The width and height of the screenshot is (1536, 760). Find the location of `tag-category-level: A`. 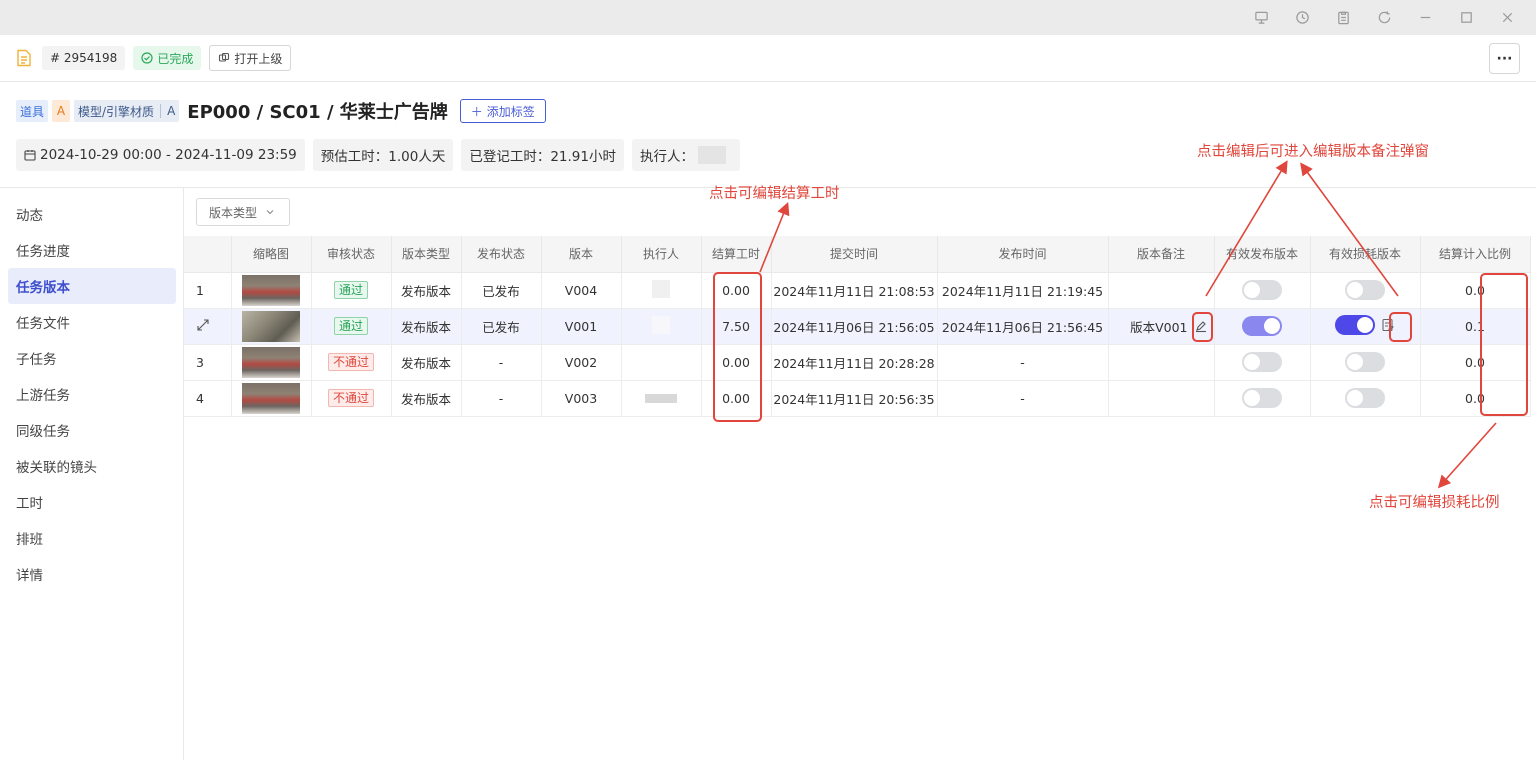

tag-category-level: A is located at coordinates (171, 111).